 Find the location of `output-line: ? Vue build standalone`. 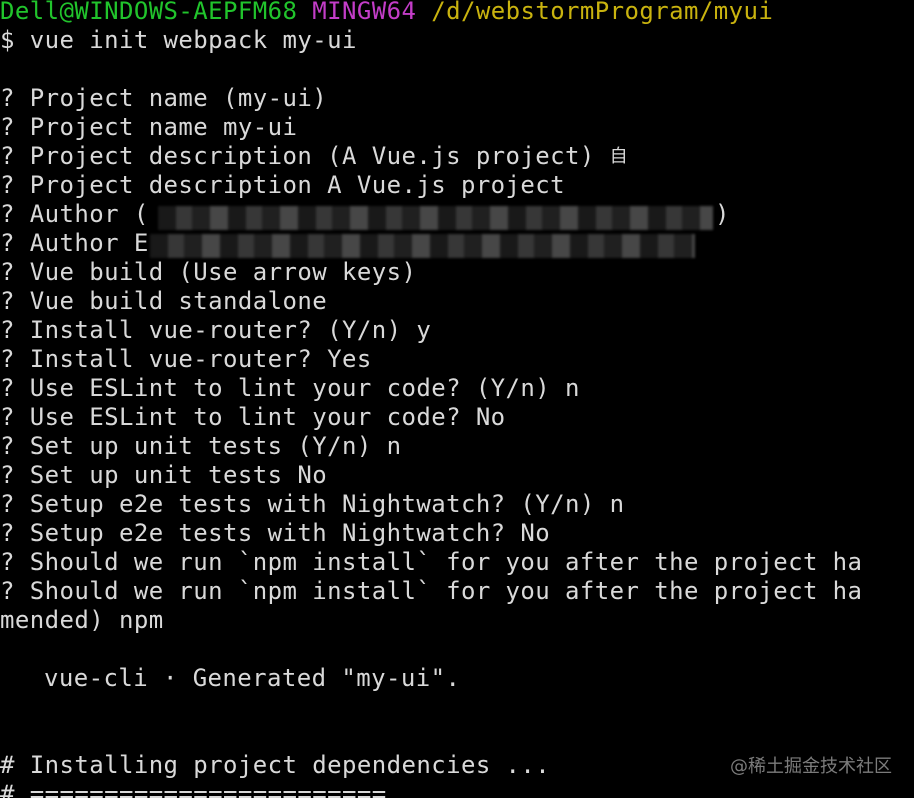

output-line: ? Vue build standalone is located at coordinates (164, 301).